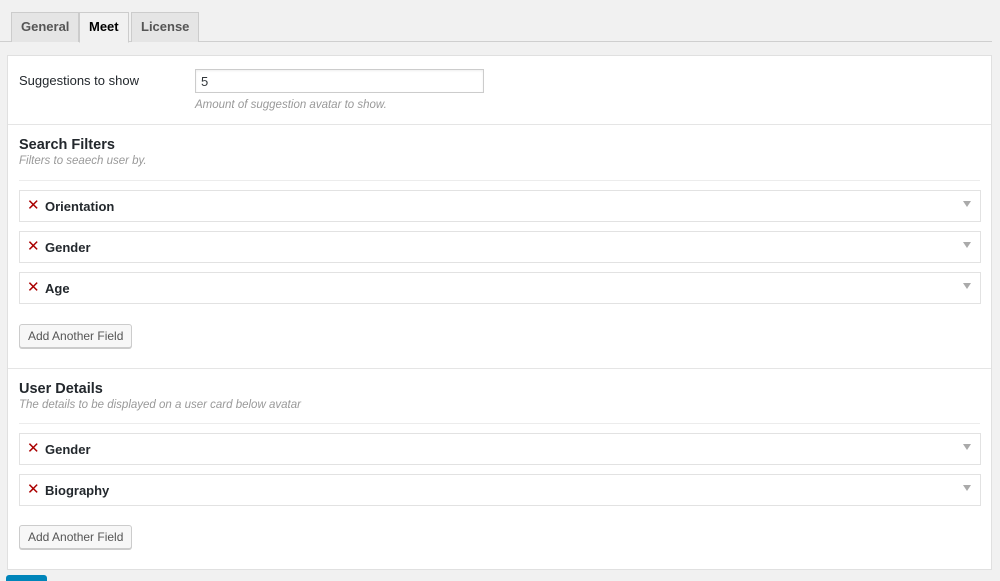 Image resolution: width=1000 pixels, height=581 pixels. What do you see at coordinates (76, 336) in the screenshot?
I see `add-filter-field-button: Add Another Field` at bounding box center [76, 336].